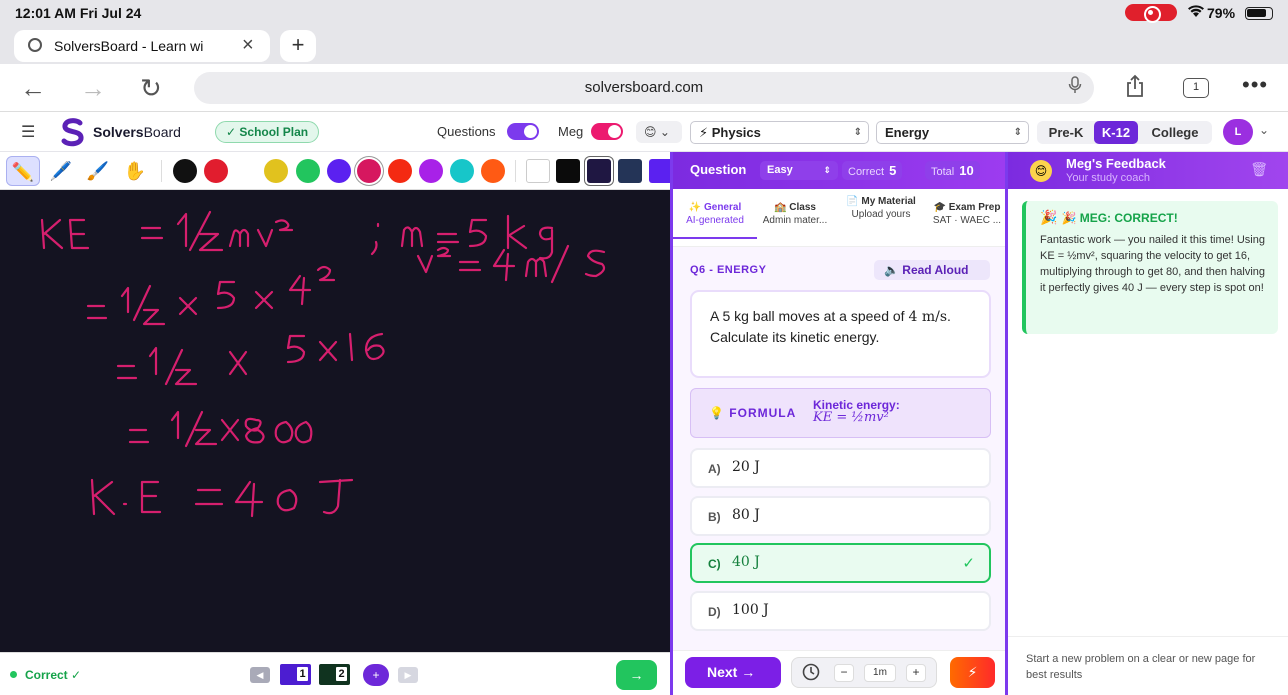 This screenshot has width=1288, height=695. What do you see at coordinates (276, 171) in the screenshot?
I see `color-swatch-yellow` at bounding box center [276, 171].